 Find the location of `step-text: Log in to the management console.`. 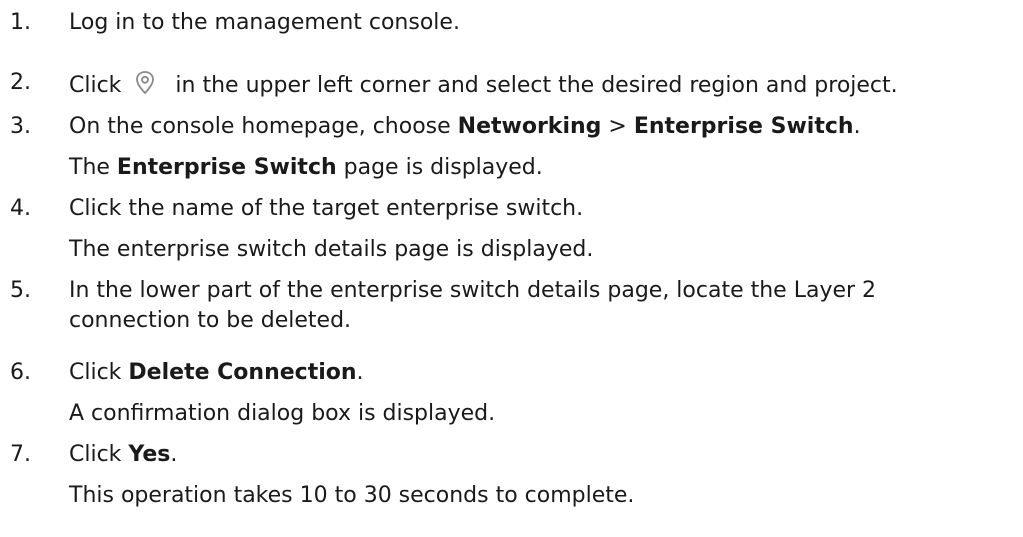

step-text: Log in to the management console. is located at coordinates (264, 22).